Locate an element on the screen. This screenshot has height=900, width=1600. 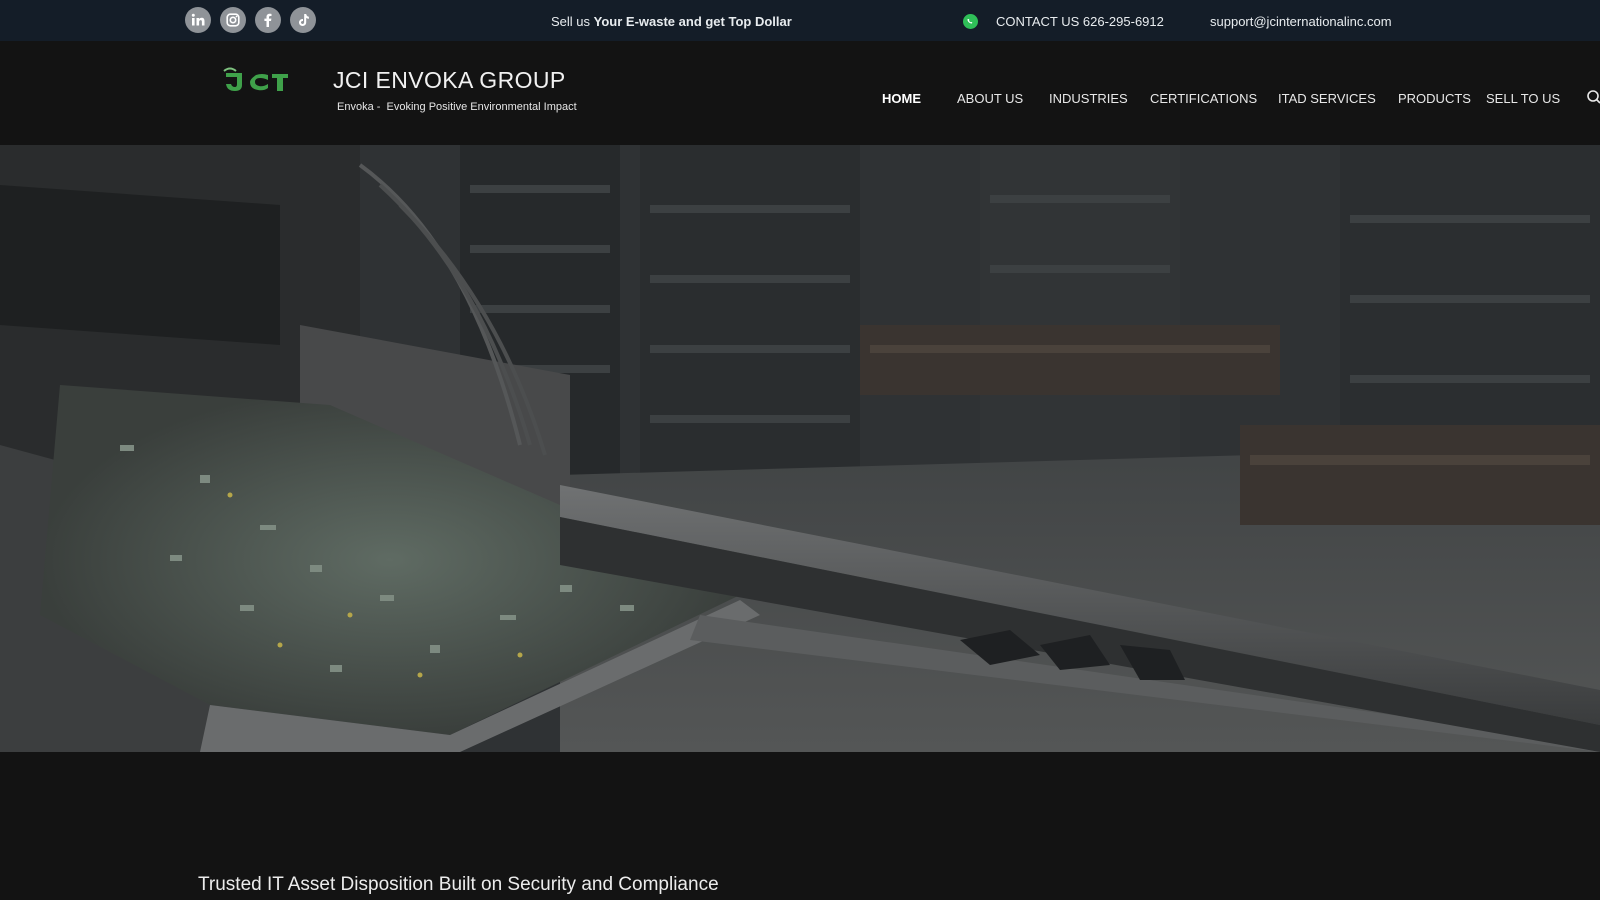
jci-logo is located at coordinates (258, 81).